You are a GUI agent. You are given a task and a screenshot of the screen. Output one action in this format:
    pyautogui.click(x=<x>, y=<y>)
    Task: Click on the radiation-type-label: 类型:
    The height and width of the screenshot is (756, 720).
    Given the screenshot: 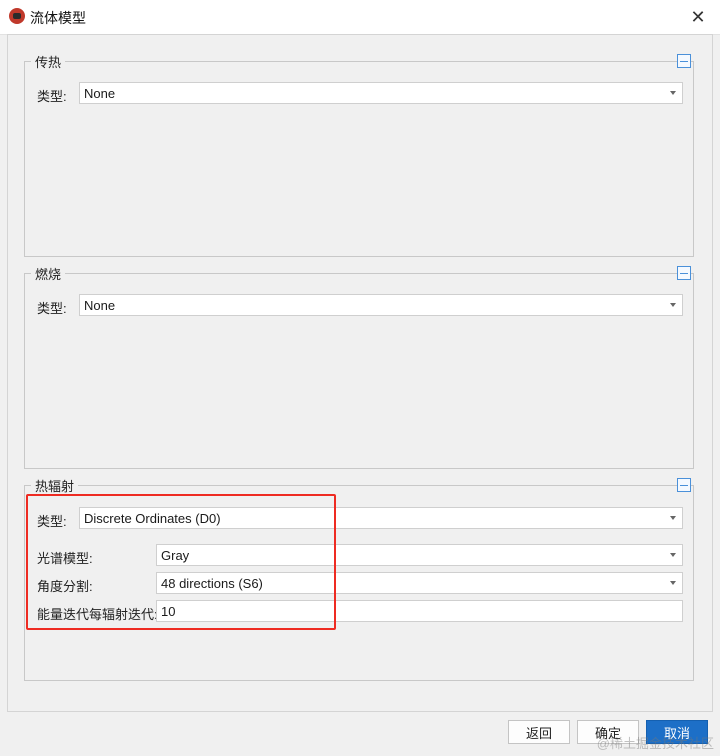 What is the action you would take?
    pyautogui.click(x=52, y=521)
    